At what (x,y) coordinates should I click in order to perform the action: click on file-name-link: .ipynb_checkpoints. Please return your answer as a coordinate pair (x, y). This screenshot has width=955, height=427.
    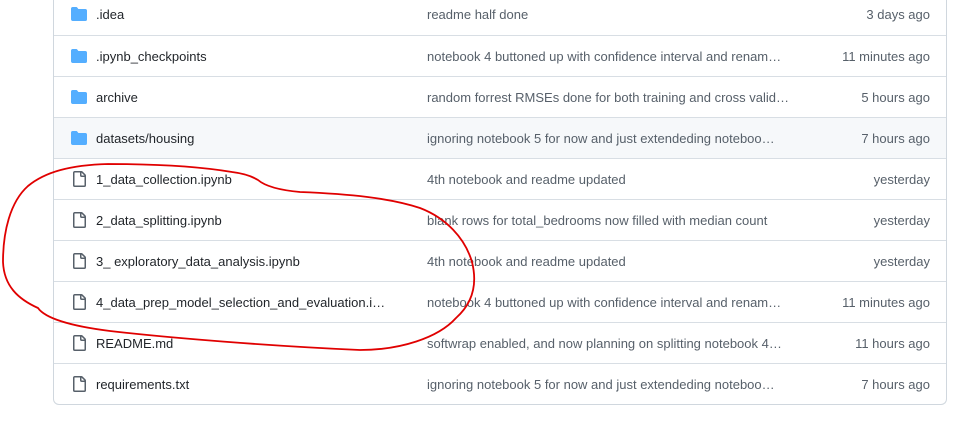
    Looking at the image, I should click on (246, 56).